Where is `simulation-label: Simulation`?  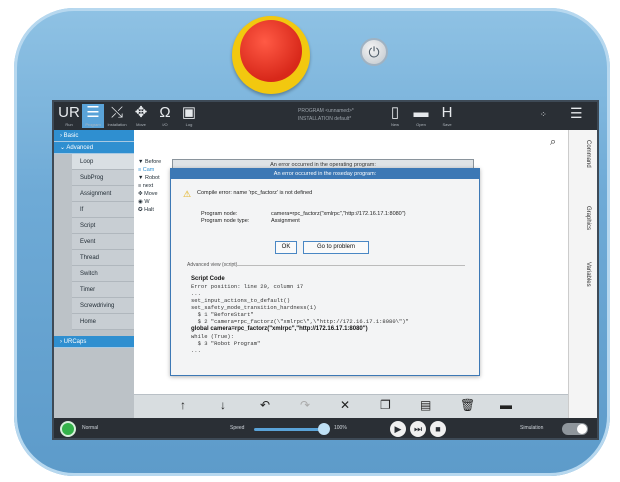
simulation-label: Simulation is located at coordinates (532, 428).